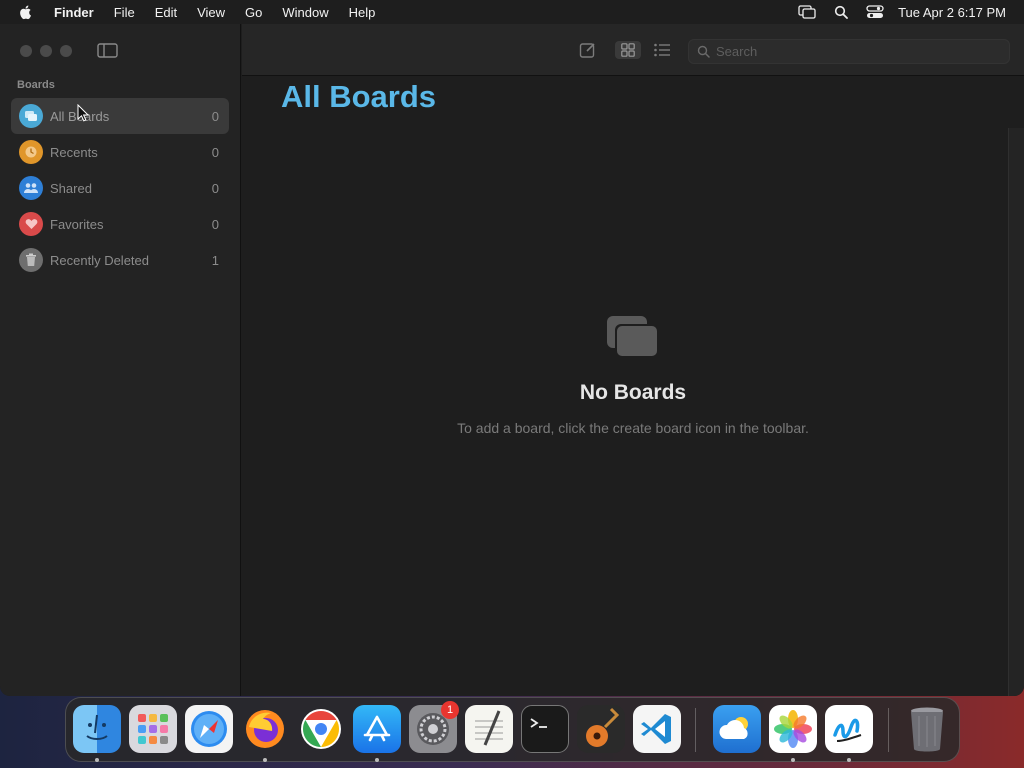 The height and width of the screenshot is (768, 1024). What do you see at coordinates (120, 116) in the screenshot?
I see `sidebar-item-all-boards: All Boards 0` at bounding box center [120, 116].